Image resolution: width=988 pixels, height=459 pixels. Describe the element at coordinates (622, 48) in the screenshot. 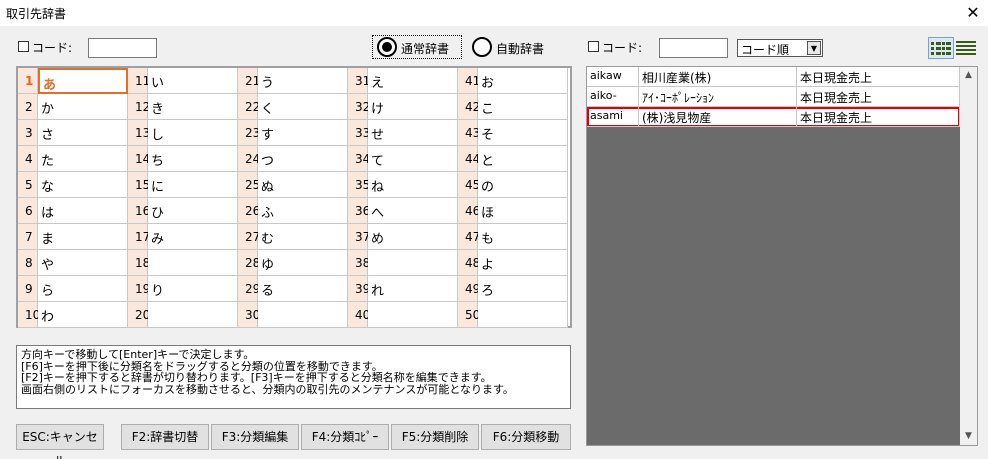

I see `right-code-label: コード:` at that location.